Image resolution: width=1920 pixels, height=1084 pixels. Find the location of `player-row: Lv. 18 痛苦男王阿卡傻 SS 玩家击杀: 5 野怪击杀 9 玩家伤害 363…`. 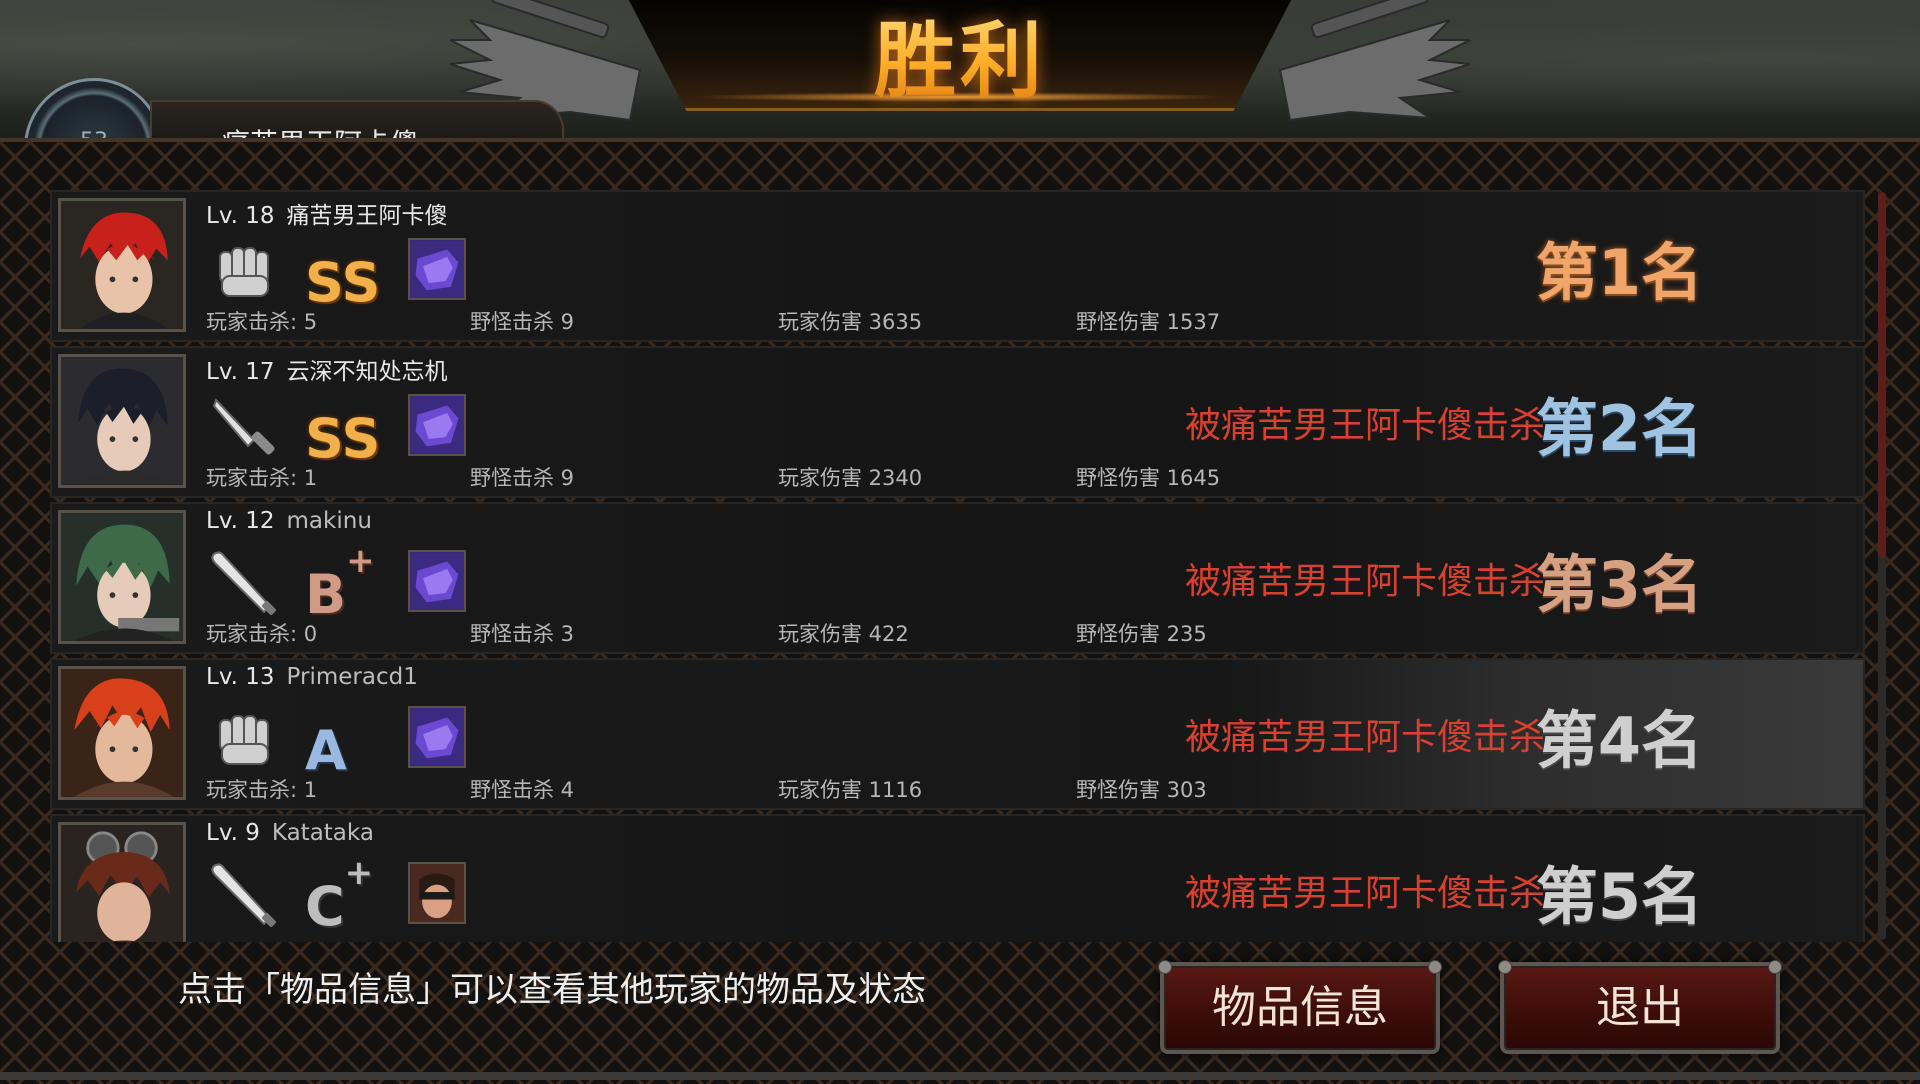

player-row: Lv. 18 痛苦男王阿卡傻 SS 玩家击杀: 5 野怪击杀 9 玩家伤害 363… is located at coordinates (957, 266).